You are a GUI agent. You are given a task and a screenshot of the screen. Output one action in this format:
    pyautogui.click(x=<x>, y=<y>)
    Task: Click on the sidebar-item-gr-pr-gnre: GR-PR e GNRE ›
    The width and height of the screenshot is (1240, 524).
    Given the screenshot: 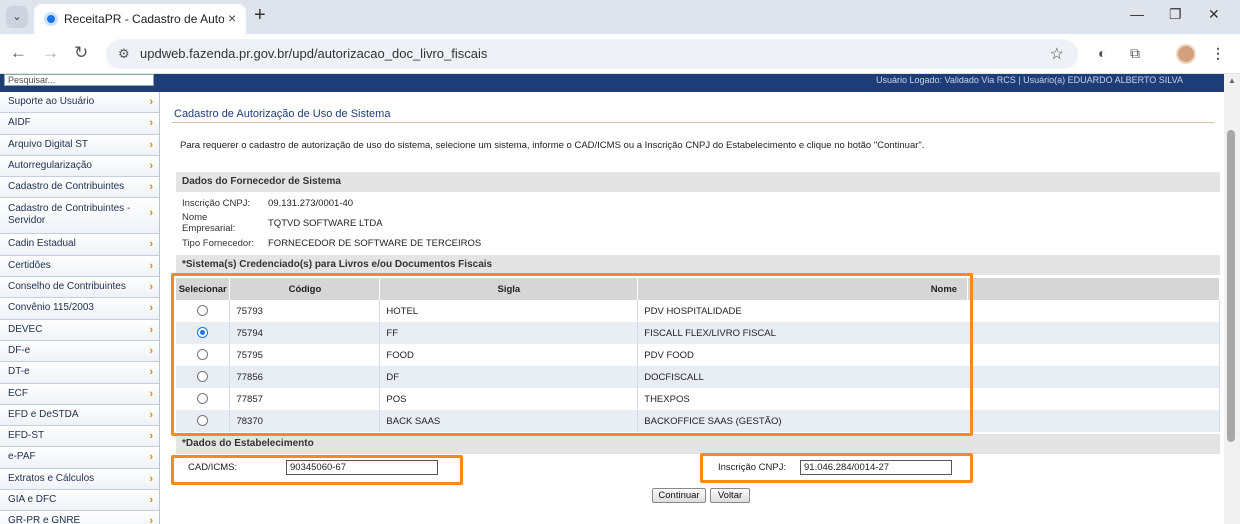 What is the action you would take?
    pyautogui.click(x=79, y=517)
    